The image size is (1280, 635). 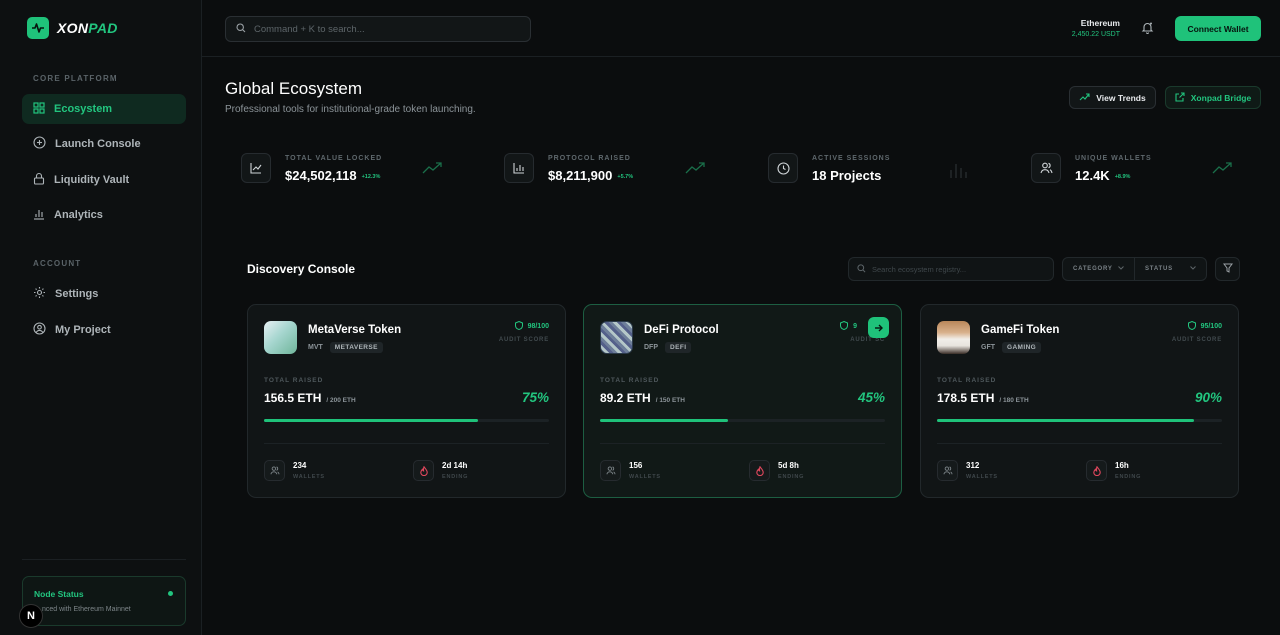 I want to click on raised-goal: / 180 ETH, so click(x=1014, y=400).